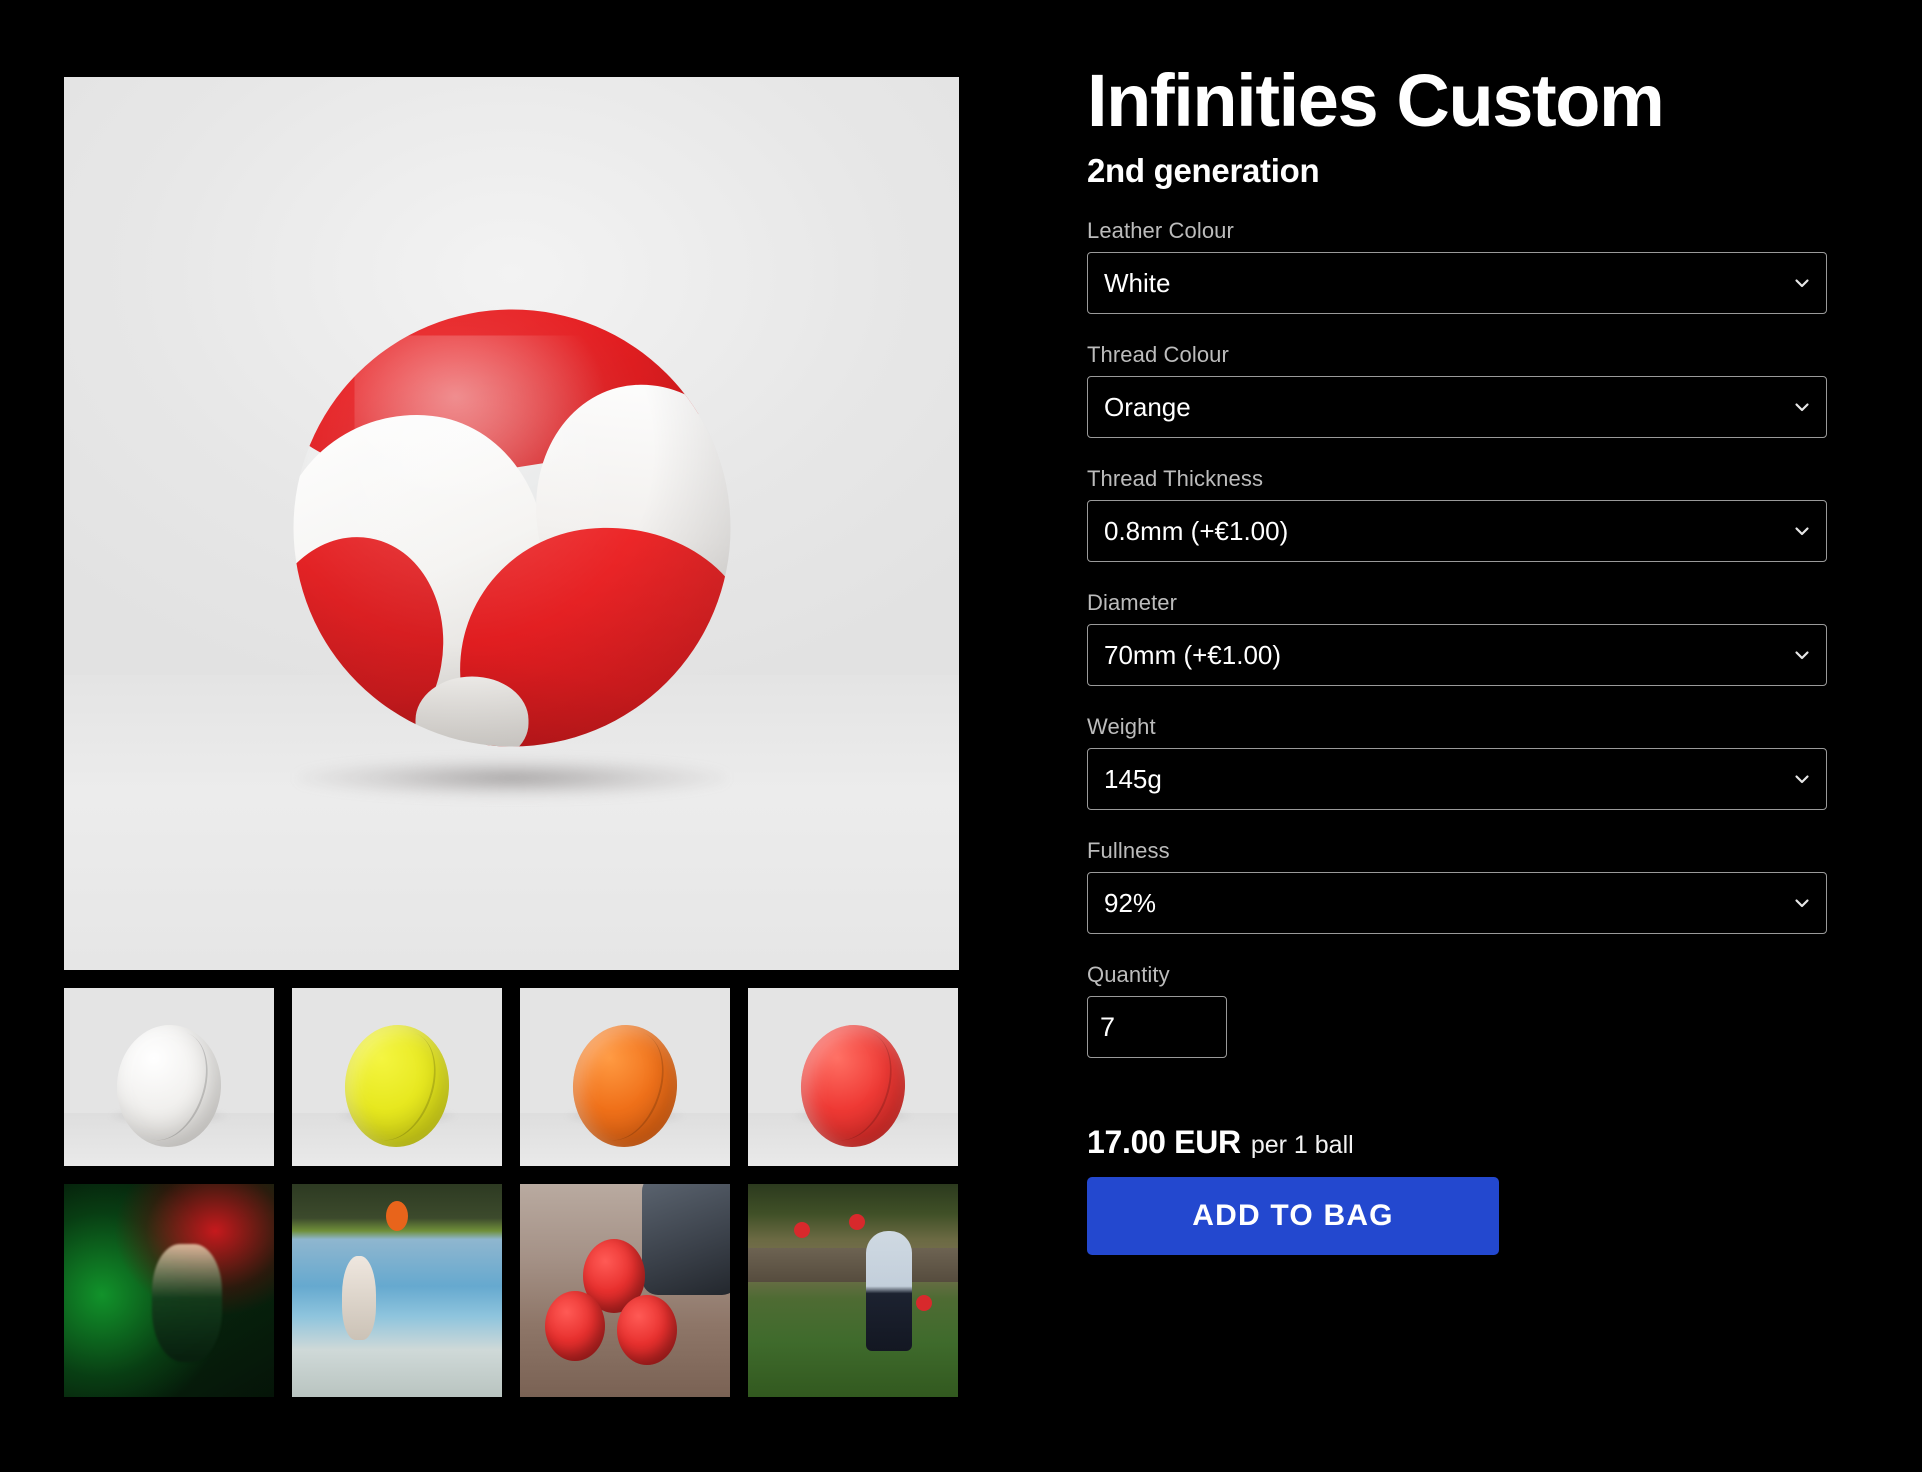 This screenshot has height=1472, width=1922. I want to click on field-weight: Weight 145g, so click(1457, 762).